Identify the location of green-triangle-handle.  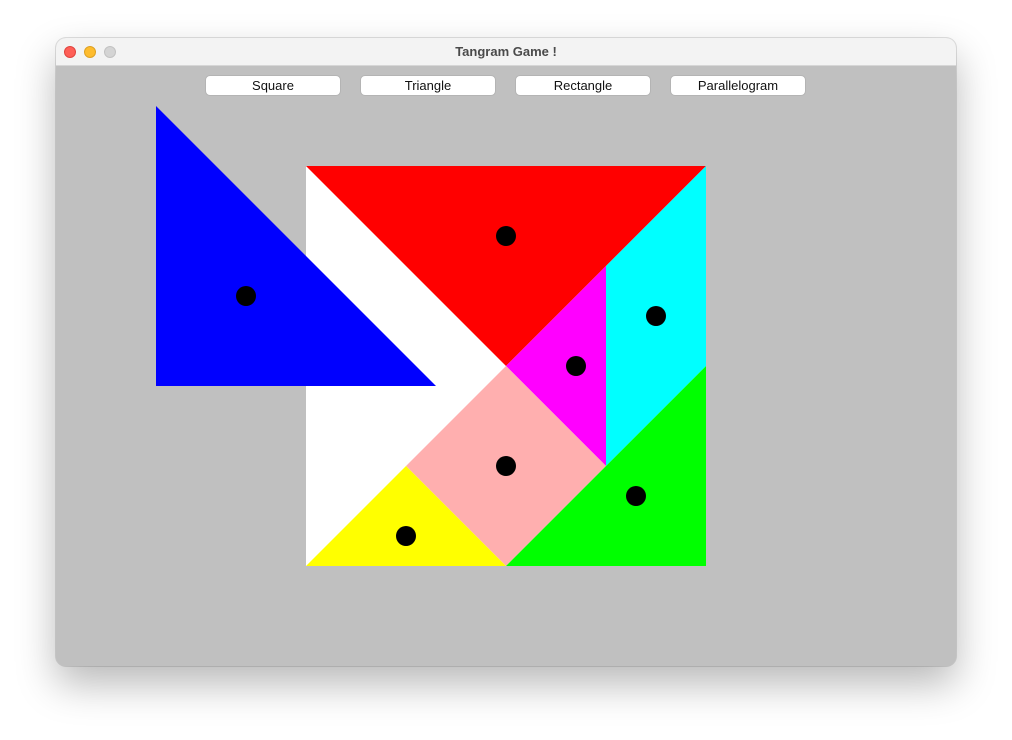
(636, 496).